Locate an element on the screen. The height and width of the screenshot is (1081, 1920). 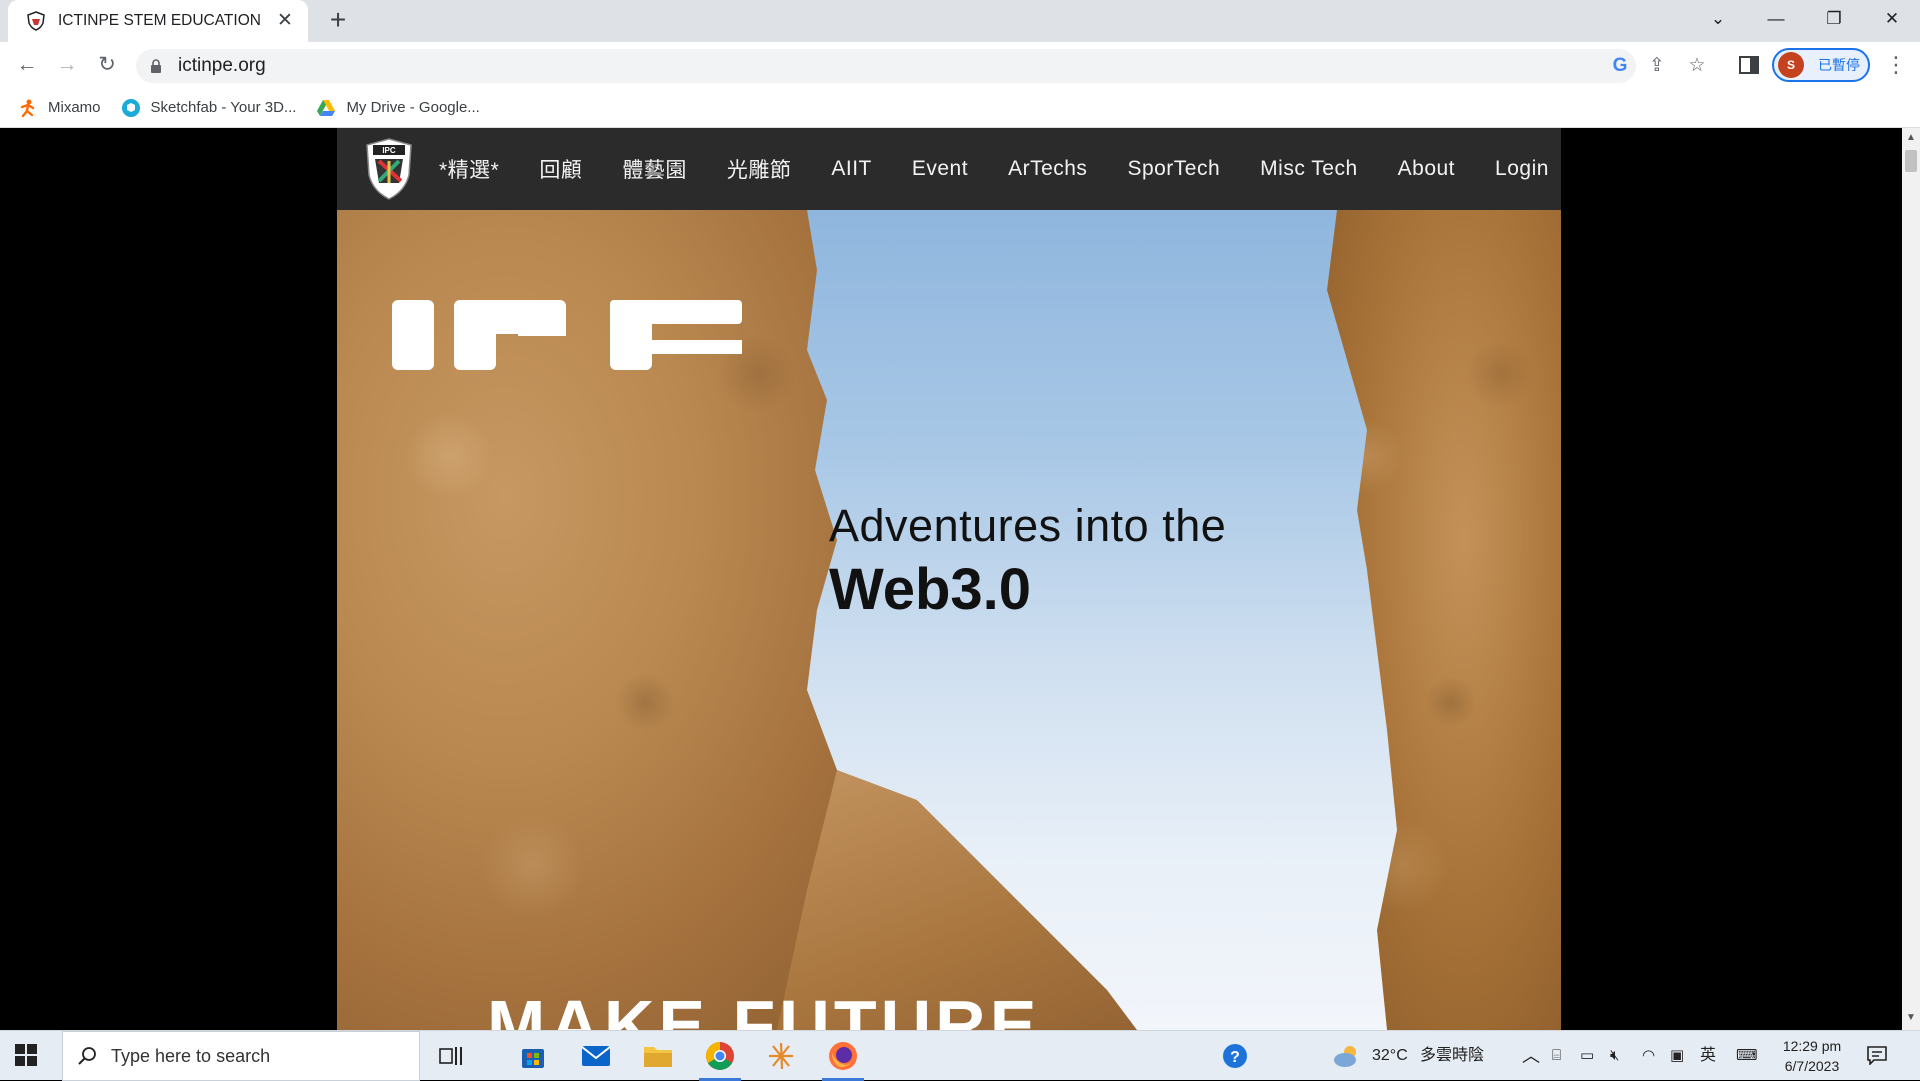
share-icon: ⇪ is located at coordinates (1657, 66).